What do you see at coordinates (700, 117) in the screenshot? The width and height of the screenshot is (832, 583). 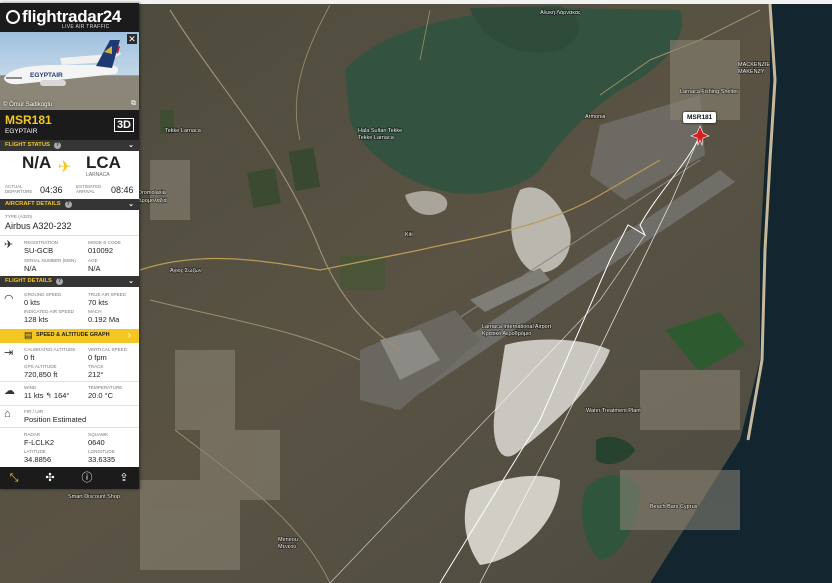 I see `map-flight-label: MSR181` at bounding box center [700, 117].